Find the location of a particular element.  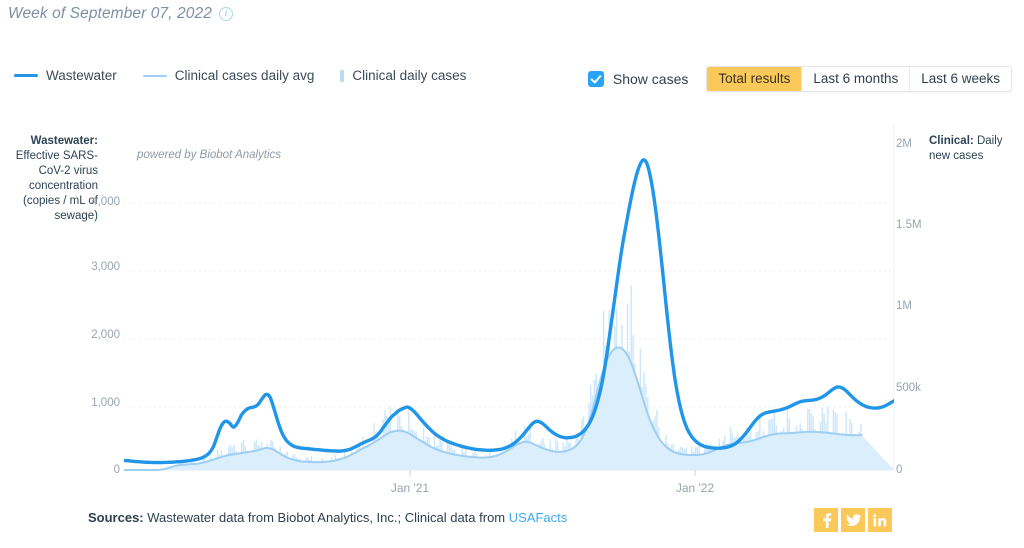

checkmark-icon is located at coordinates (595, 79).